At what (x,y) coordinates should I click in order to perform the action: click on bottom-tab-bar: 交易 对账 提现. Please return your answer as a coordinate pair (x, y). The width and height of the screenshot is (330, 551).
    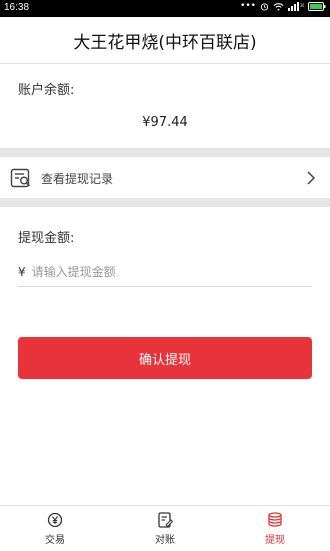
    Looking at the image, I should click on (165, 528).